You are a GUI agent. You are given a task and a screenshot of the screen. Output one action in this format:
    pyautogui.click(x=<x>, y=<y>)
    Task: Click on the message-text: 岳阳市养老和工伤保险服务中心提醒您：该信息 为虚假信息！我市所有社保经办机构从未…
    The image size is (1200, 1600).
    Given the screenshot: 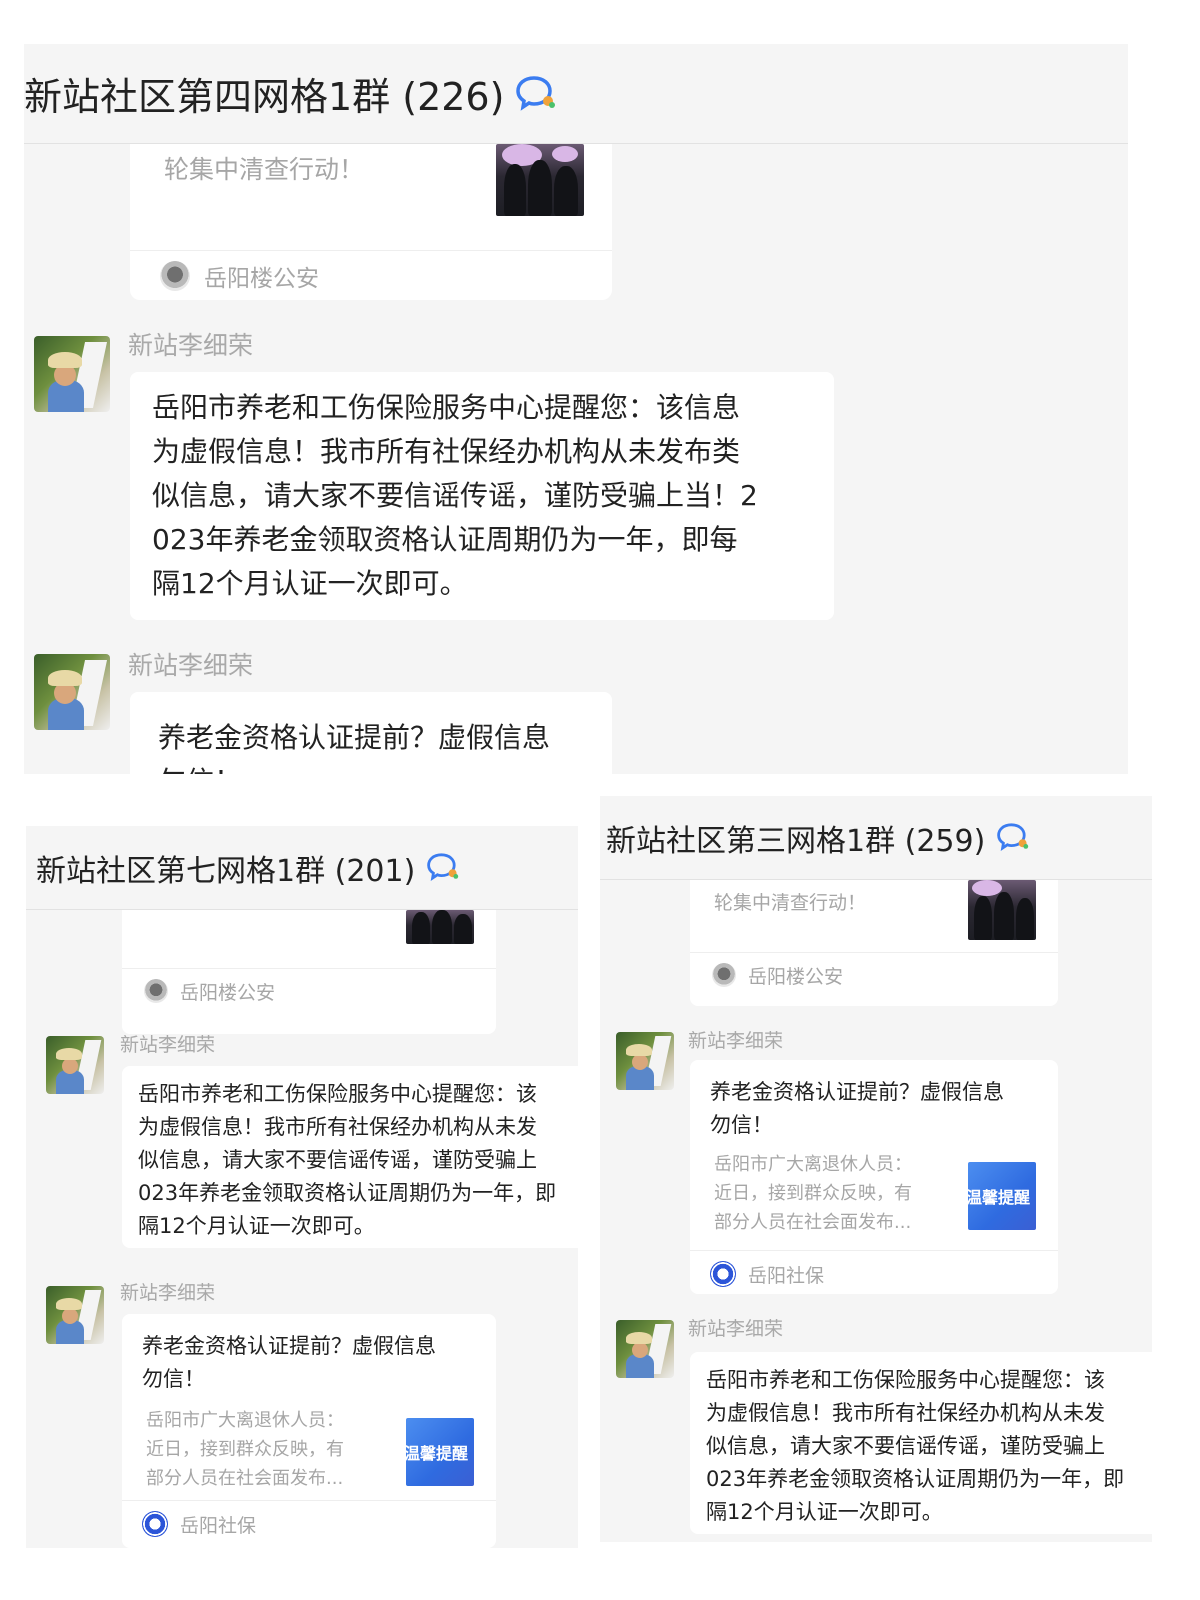 What is the action you would take?
    pyautogui.click(x=455, y=495)
    